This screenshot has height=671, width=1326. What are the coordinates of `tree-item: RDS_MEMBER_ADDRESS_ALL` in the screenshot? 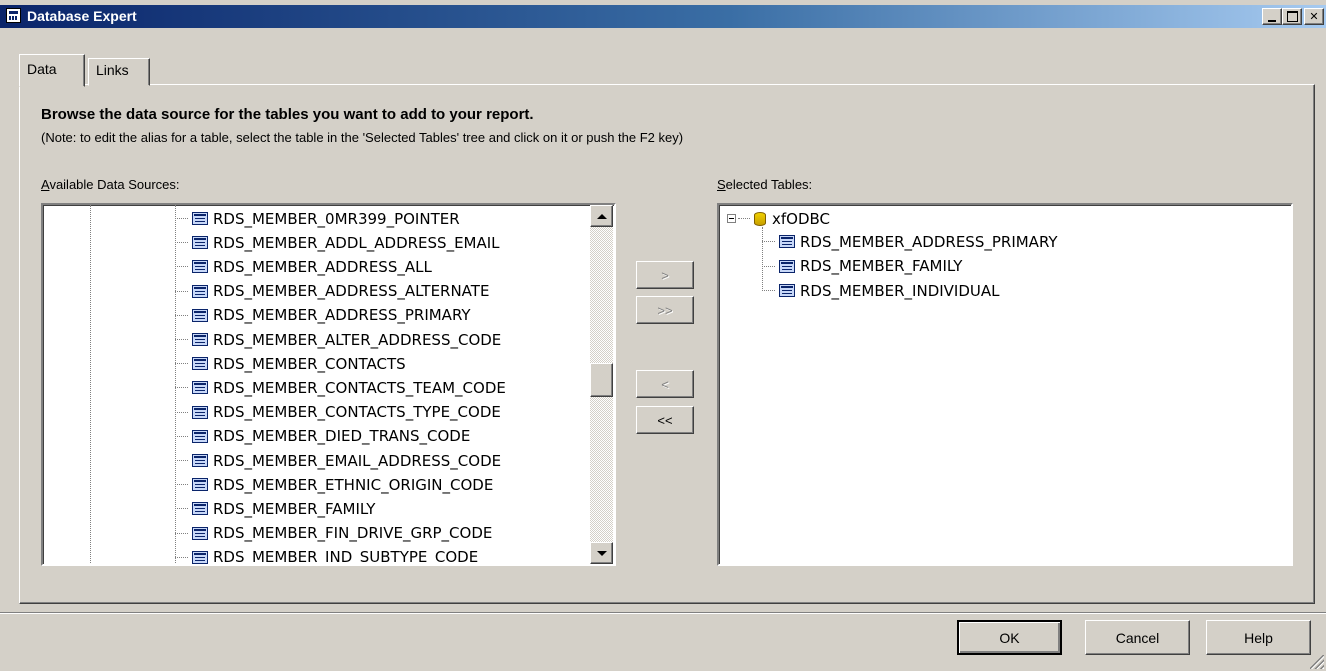 It's located at (303, 266).